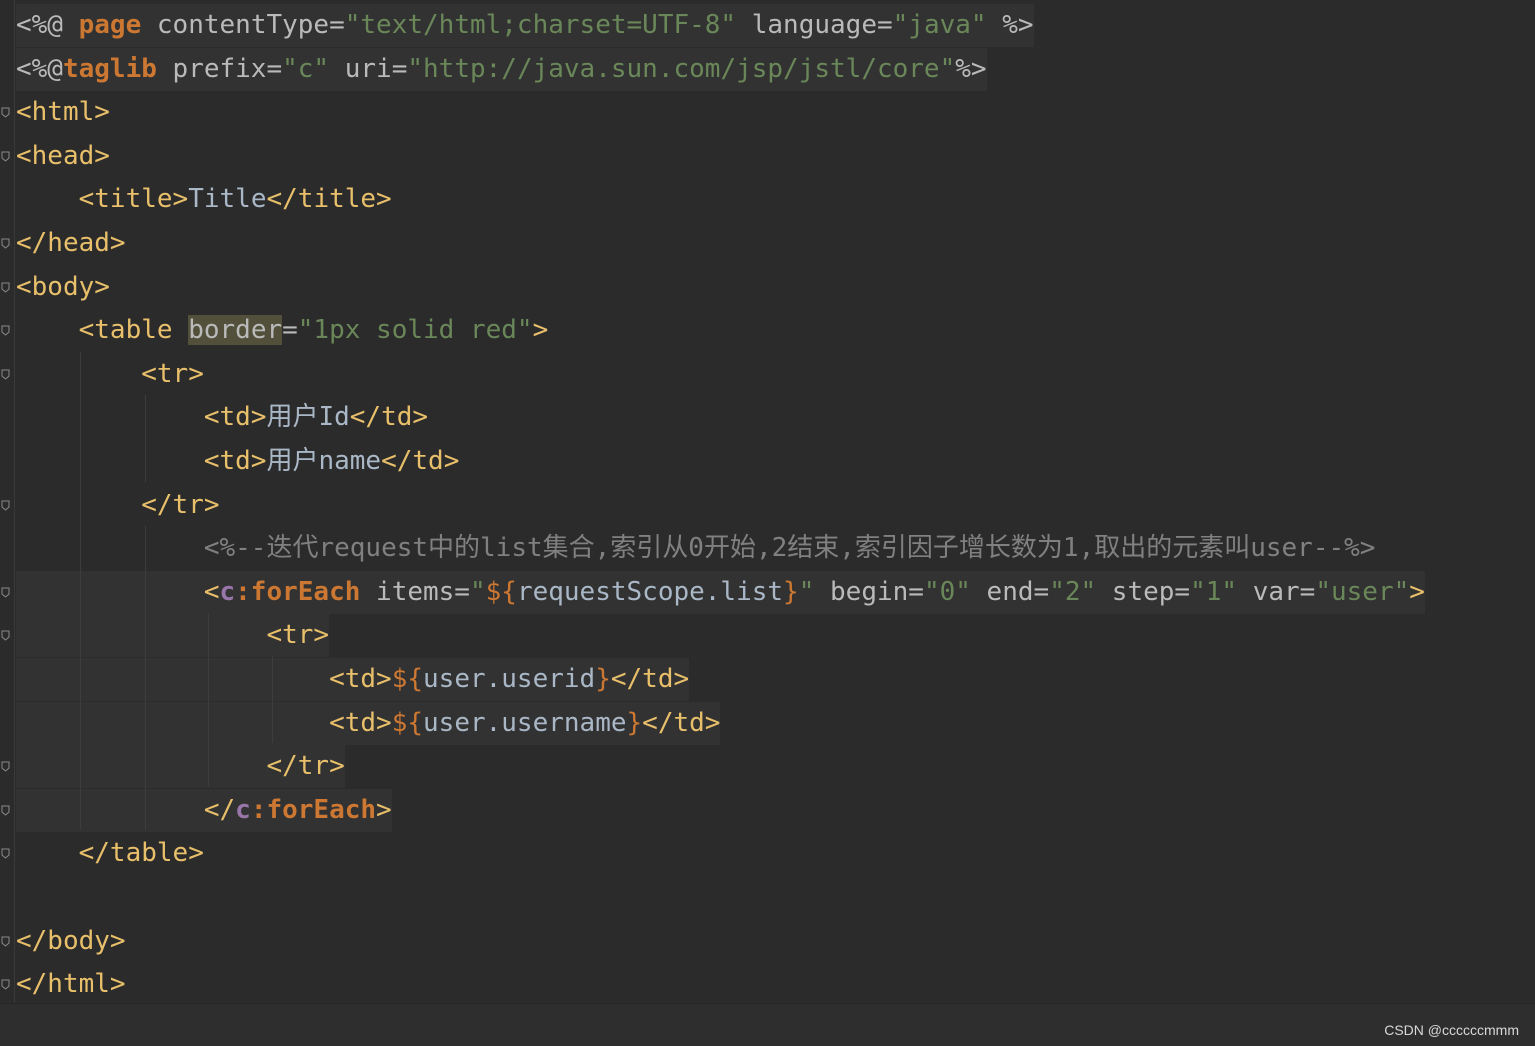 Image resolution: width=1535 pixels, height=1046 pixels. I want to click on code-token: requestScope.list, so click(650, 591).